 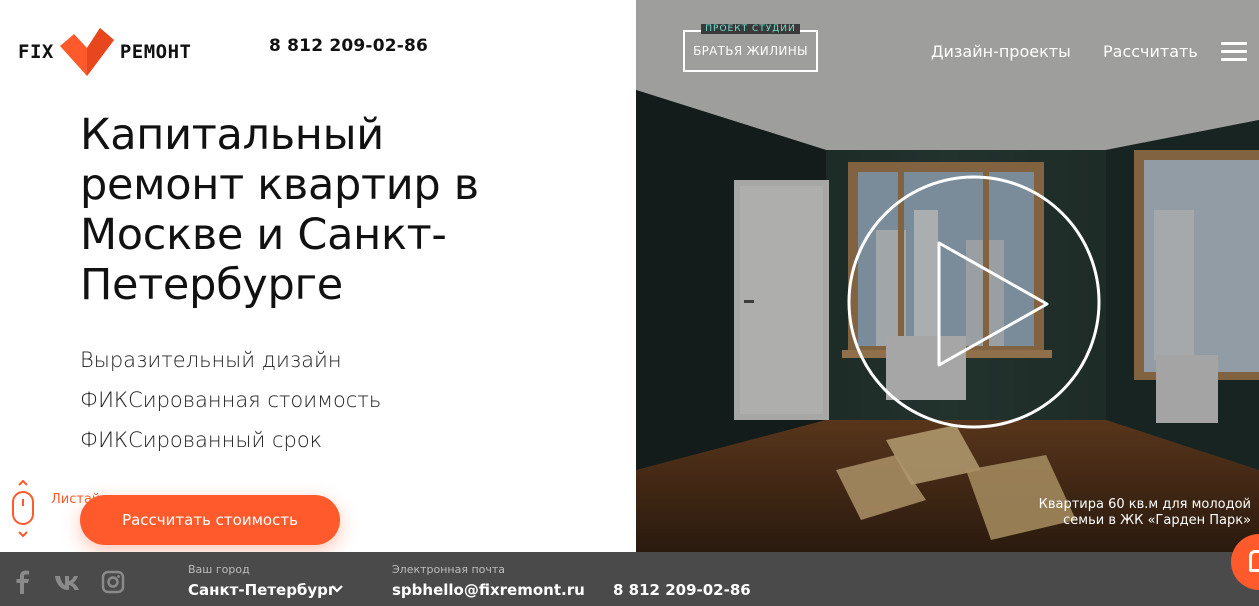 I want to click on chevron-down-icon, so click(x=337, y=589).